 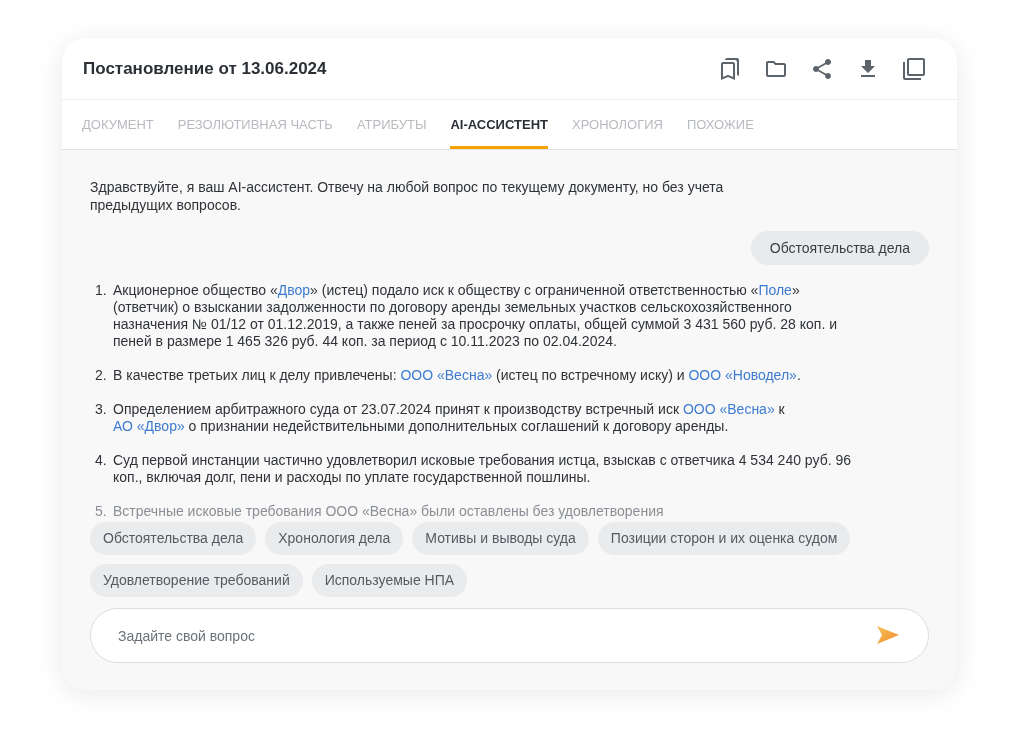 I want to click on suggestion-chip: Обстоятельства дела, so click(x=173, y=538).